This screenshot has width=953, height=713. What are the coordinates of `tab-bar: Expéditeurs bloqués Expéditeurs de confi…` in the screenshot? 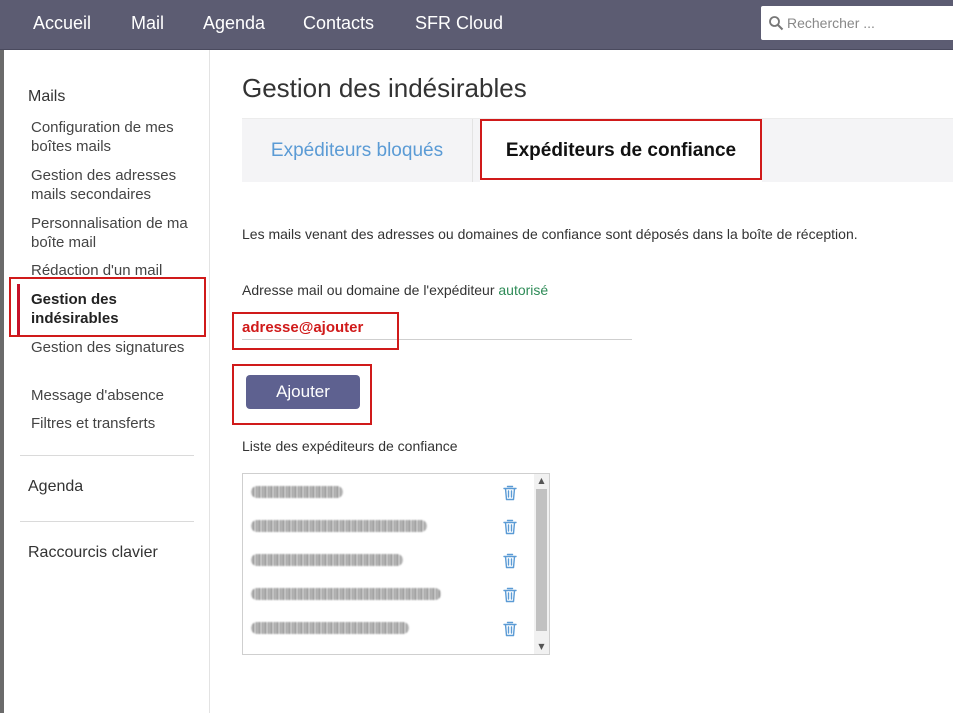 It's located at (597, 150).